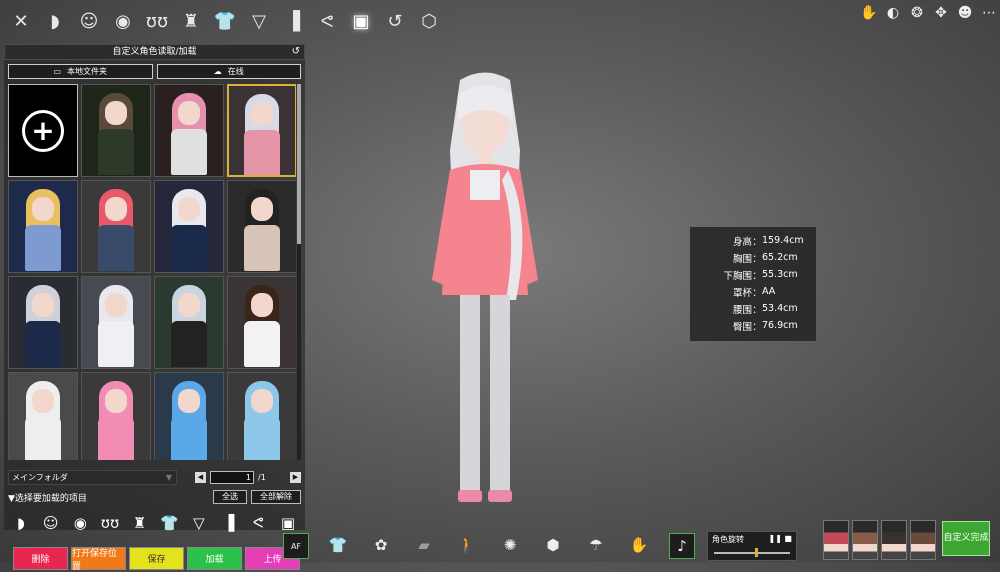  What do you see at coordinates (756, 552) in the screenshot?
I see `rotation-slider-handle` at bounding box center [756, 552].